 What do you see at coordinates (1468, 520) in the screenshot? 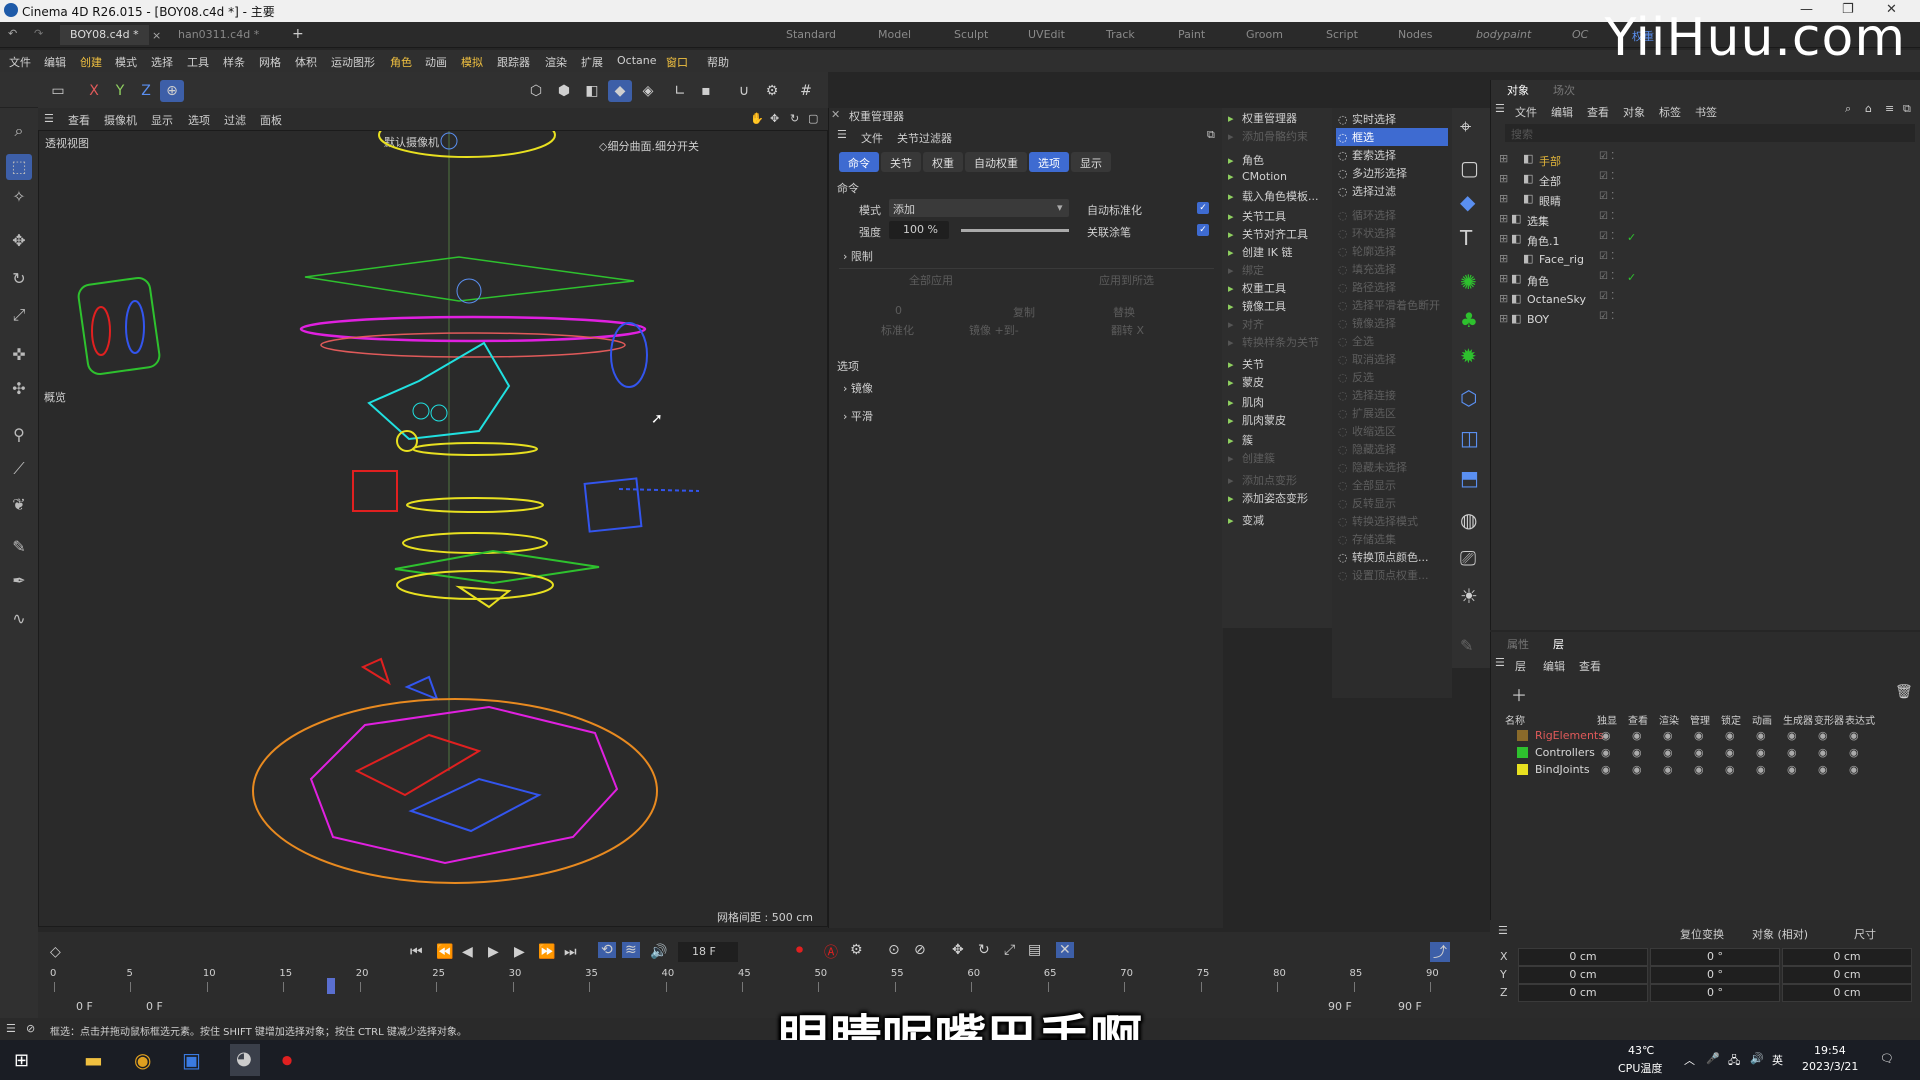
I see `environment-icon: ◍` at bounding box center [1468, 520].